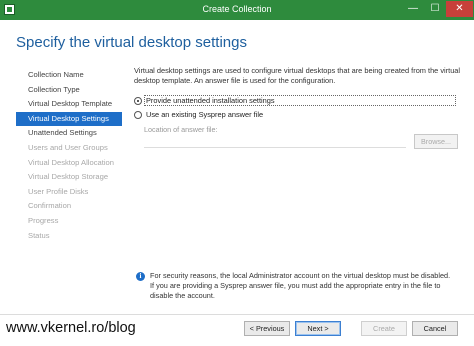 The height and width of the screenshot is (346, 474). Describe the element at coordinates (318, 328) in the screenshot. I see `next-button: Next >` at that location.